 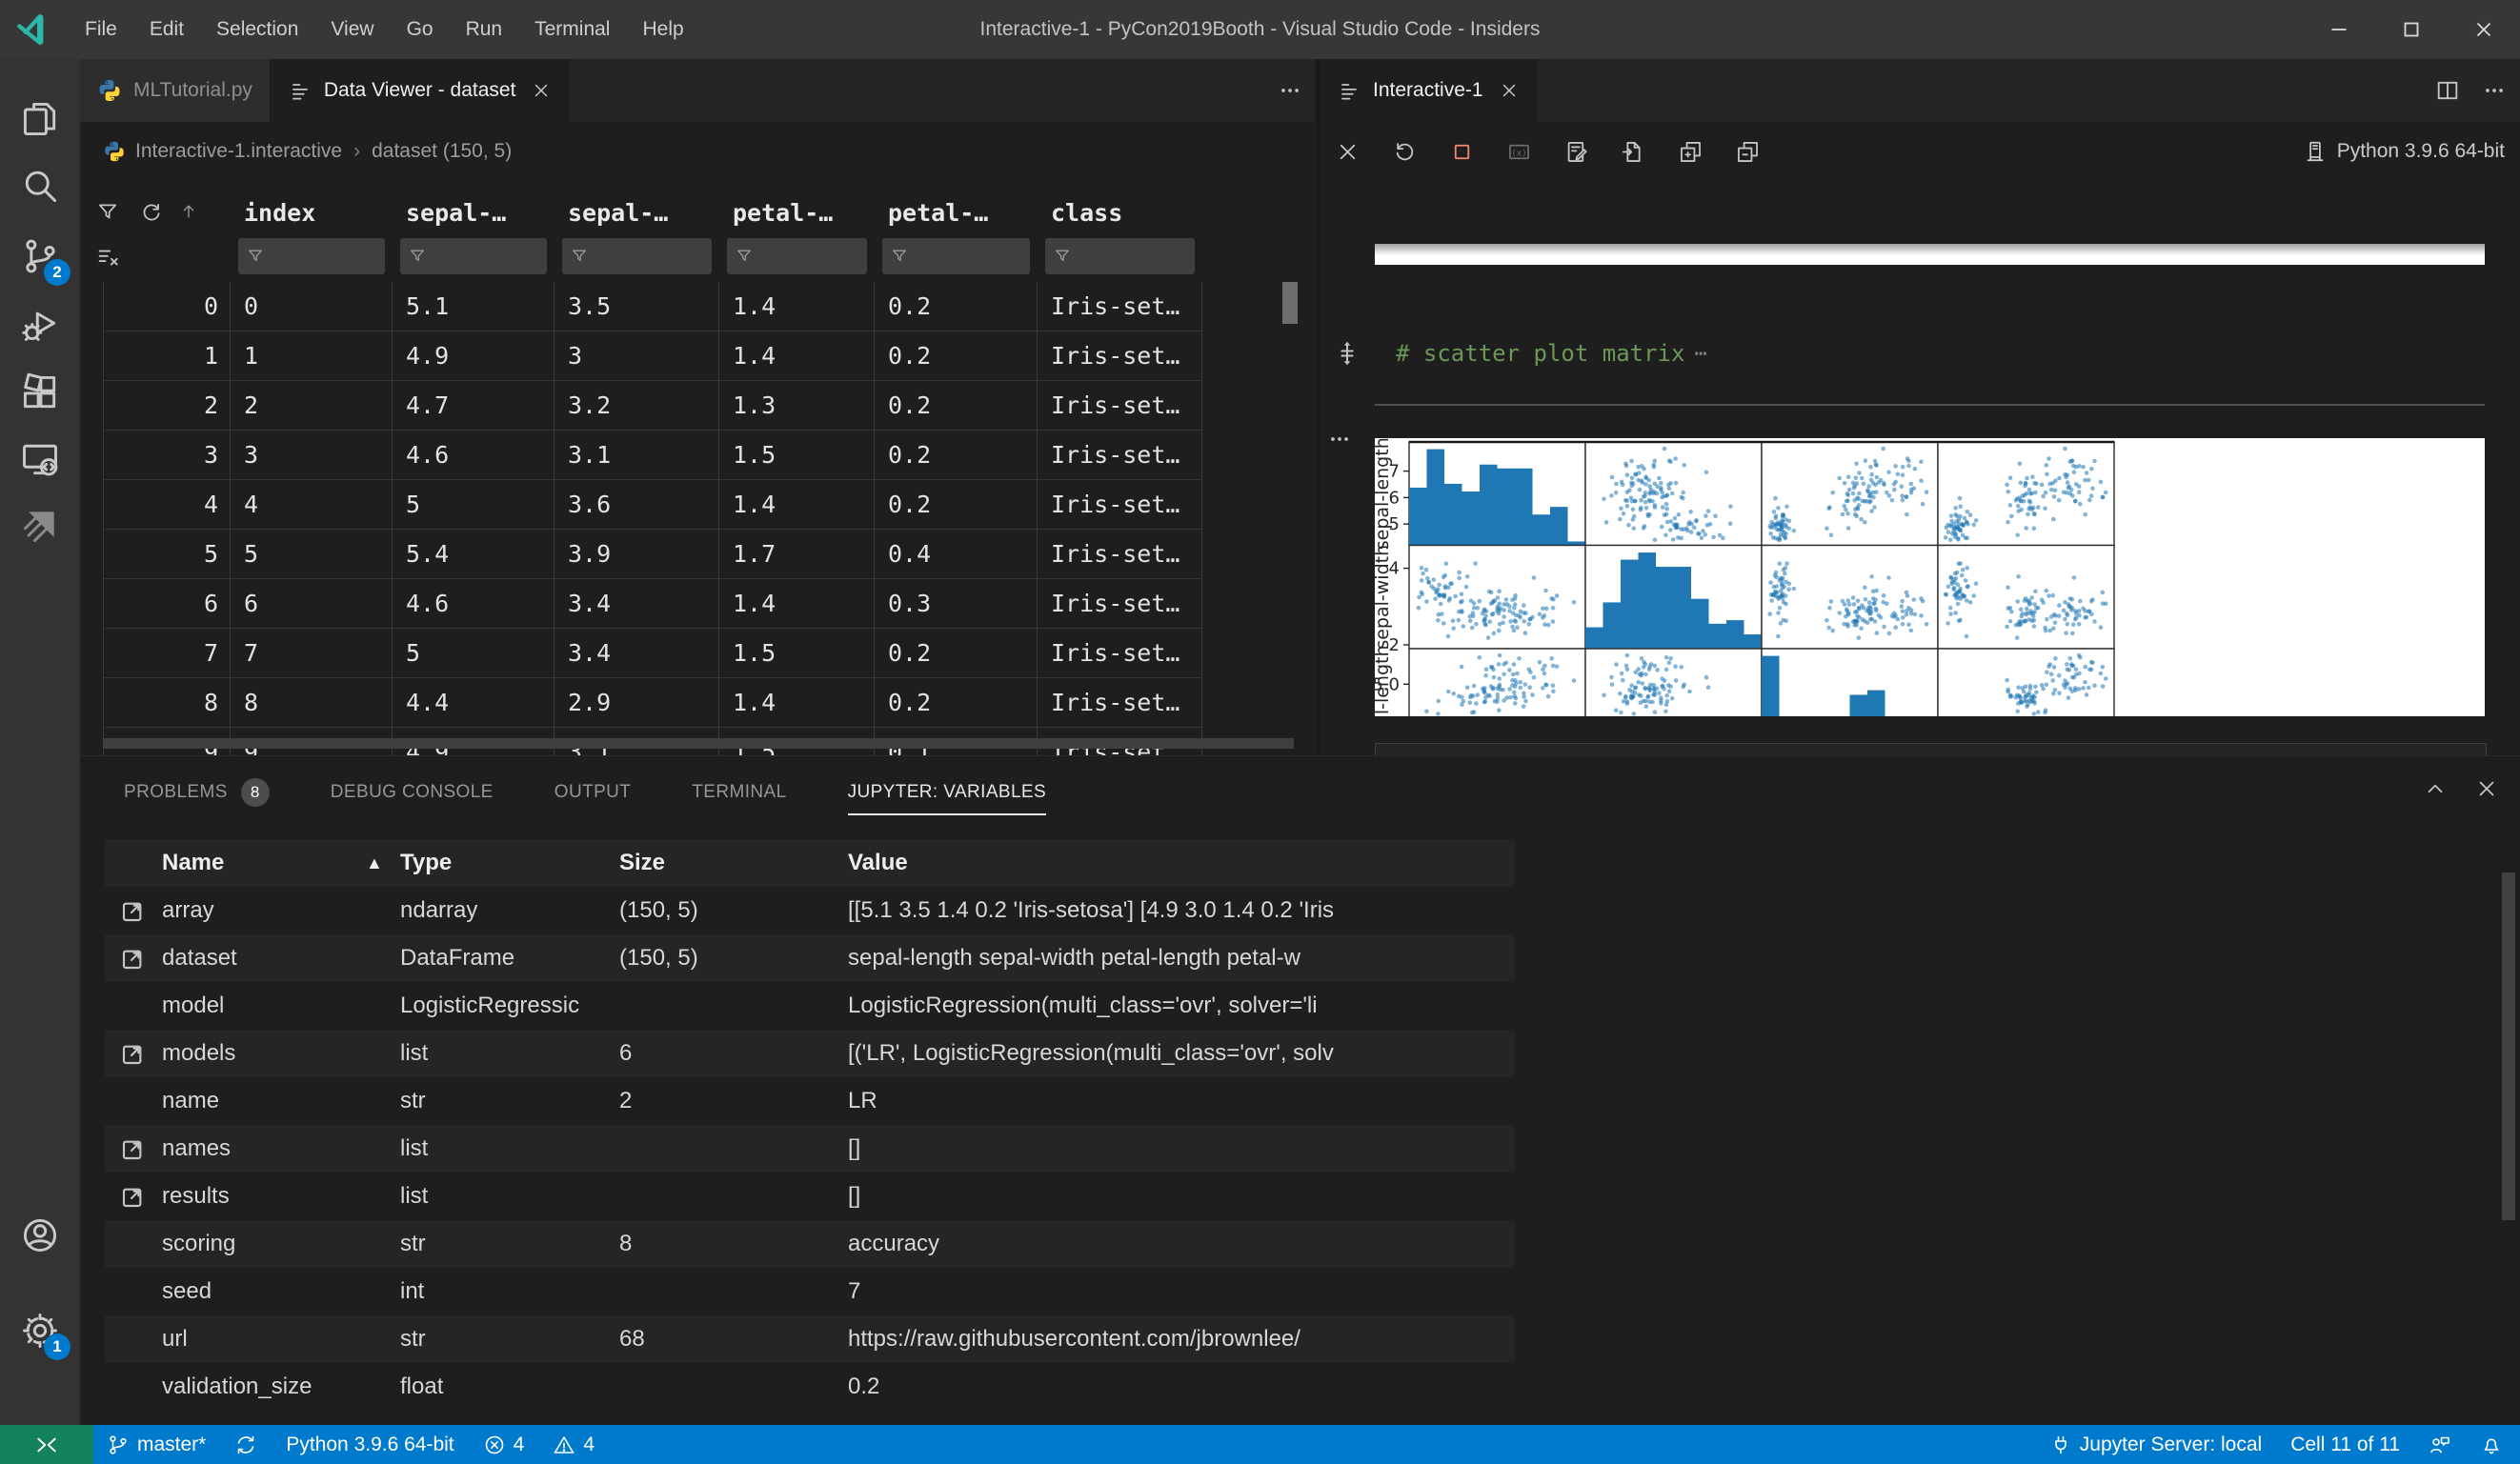 I want to click on status-master: master*, so click(x=156, y=1445).